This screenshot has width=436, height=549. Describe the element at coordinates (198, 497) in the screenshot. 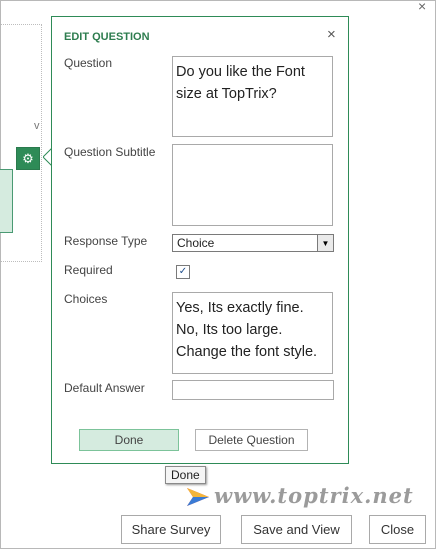

I see `watermark-logo-icon` at that location.